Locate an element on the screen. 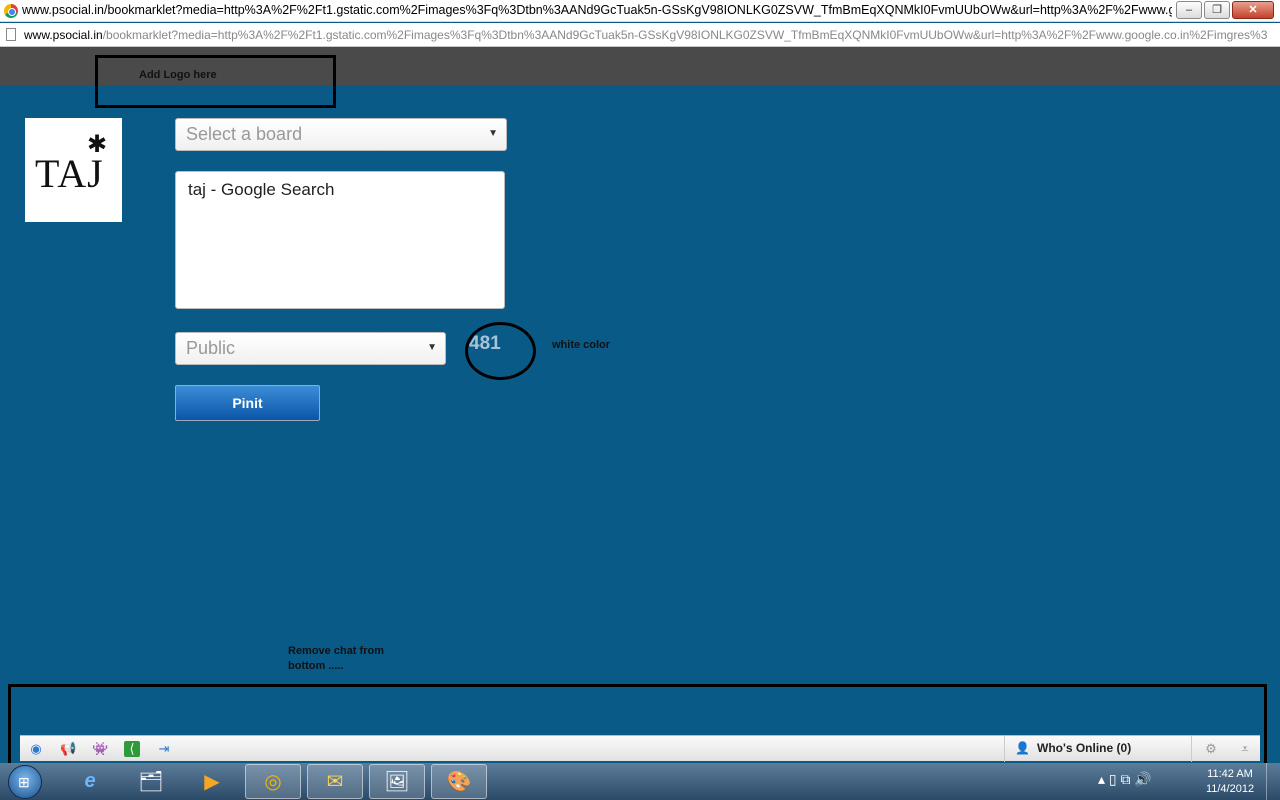  pin-image: ✱ TAJ is located at coordinates (73, 170).